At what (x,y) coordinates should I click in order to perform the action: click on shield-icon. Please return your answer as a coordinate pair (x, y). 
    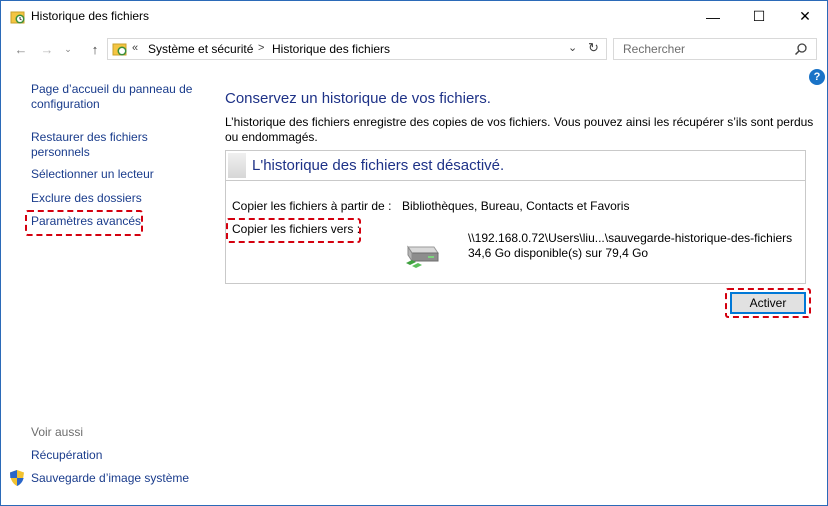
    Looking at the image, I should click on (17, 478).